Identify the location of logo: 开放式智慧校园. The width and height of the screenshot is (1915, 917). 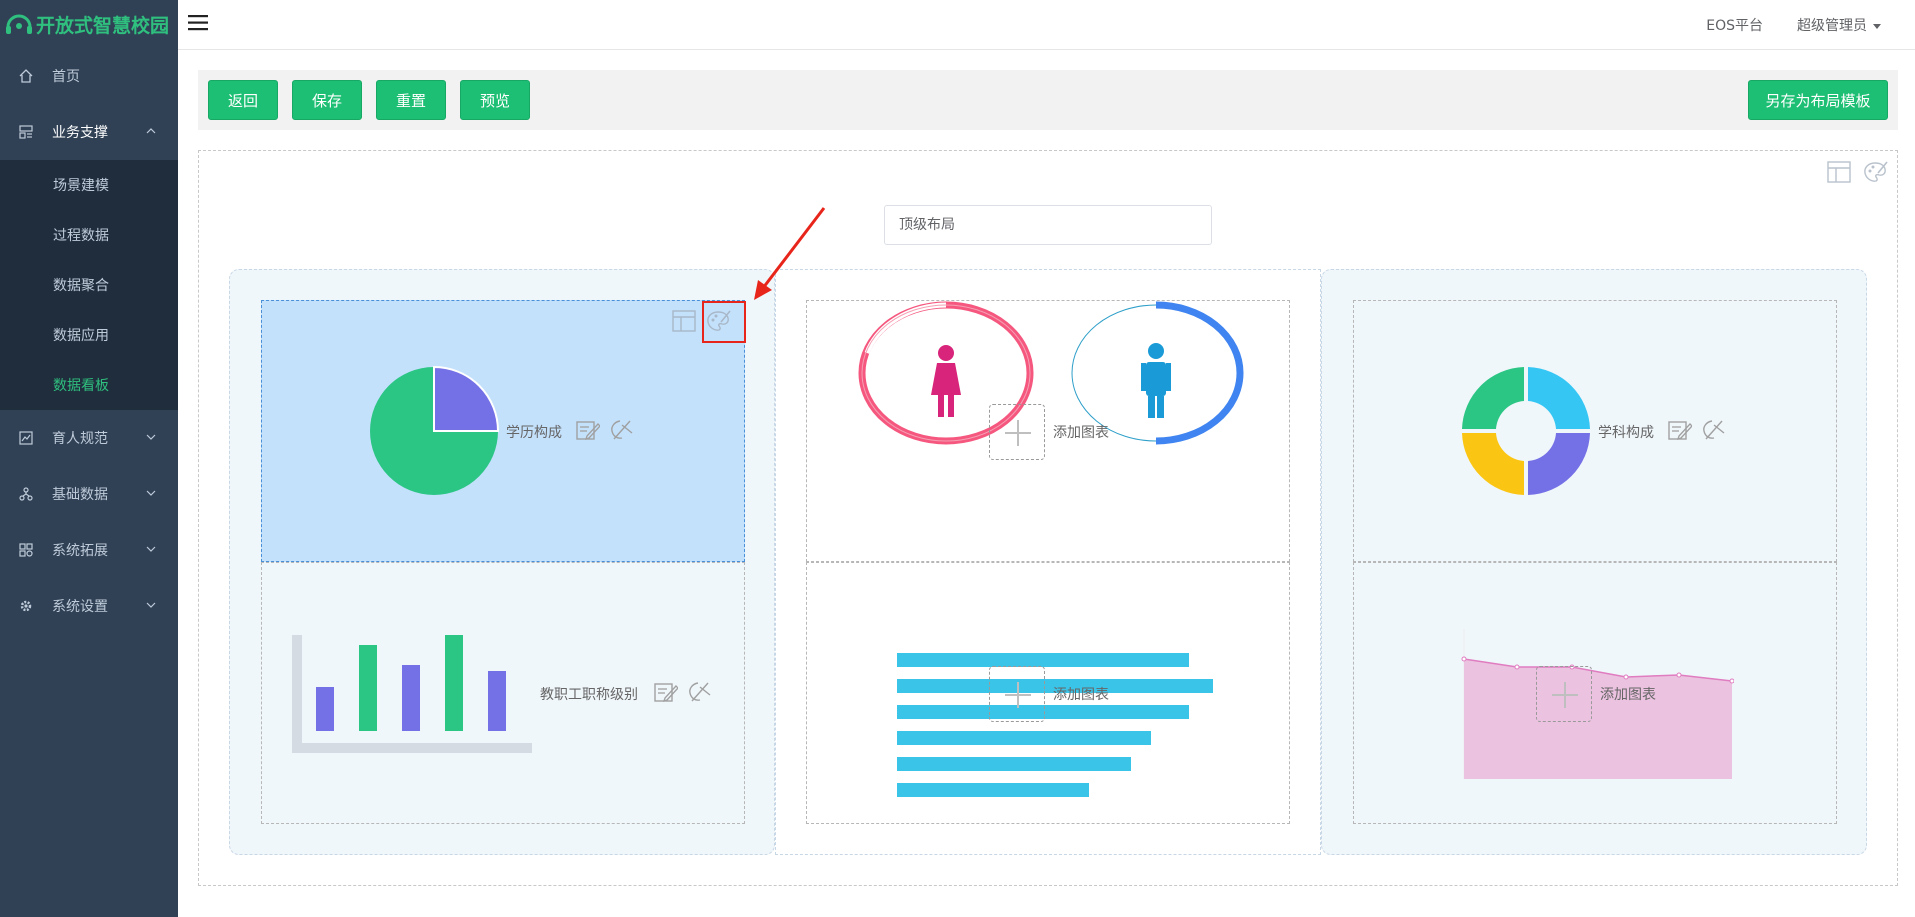
(89, 24).